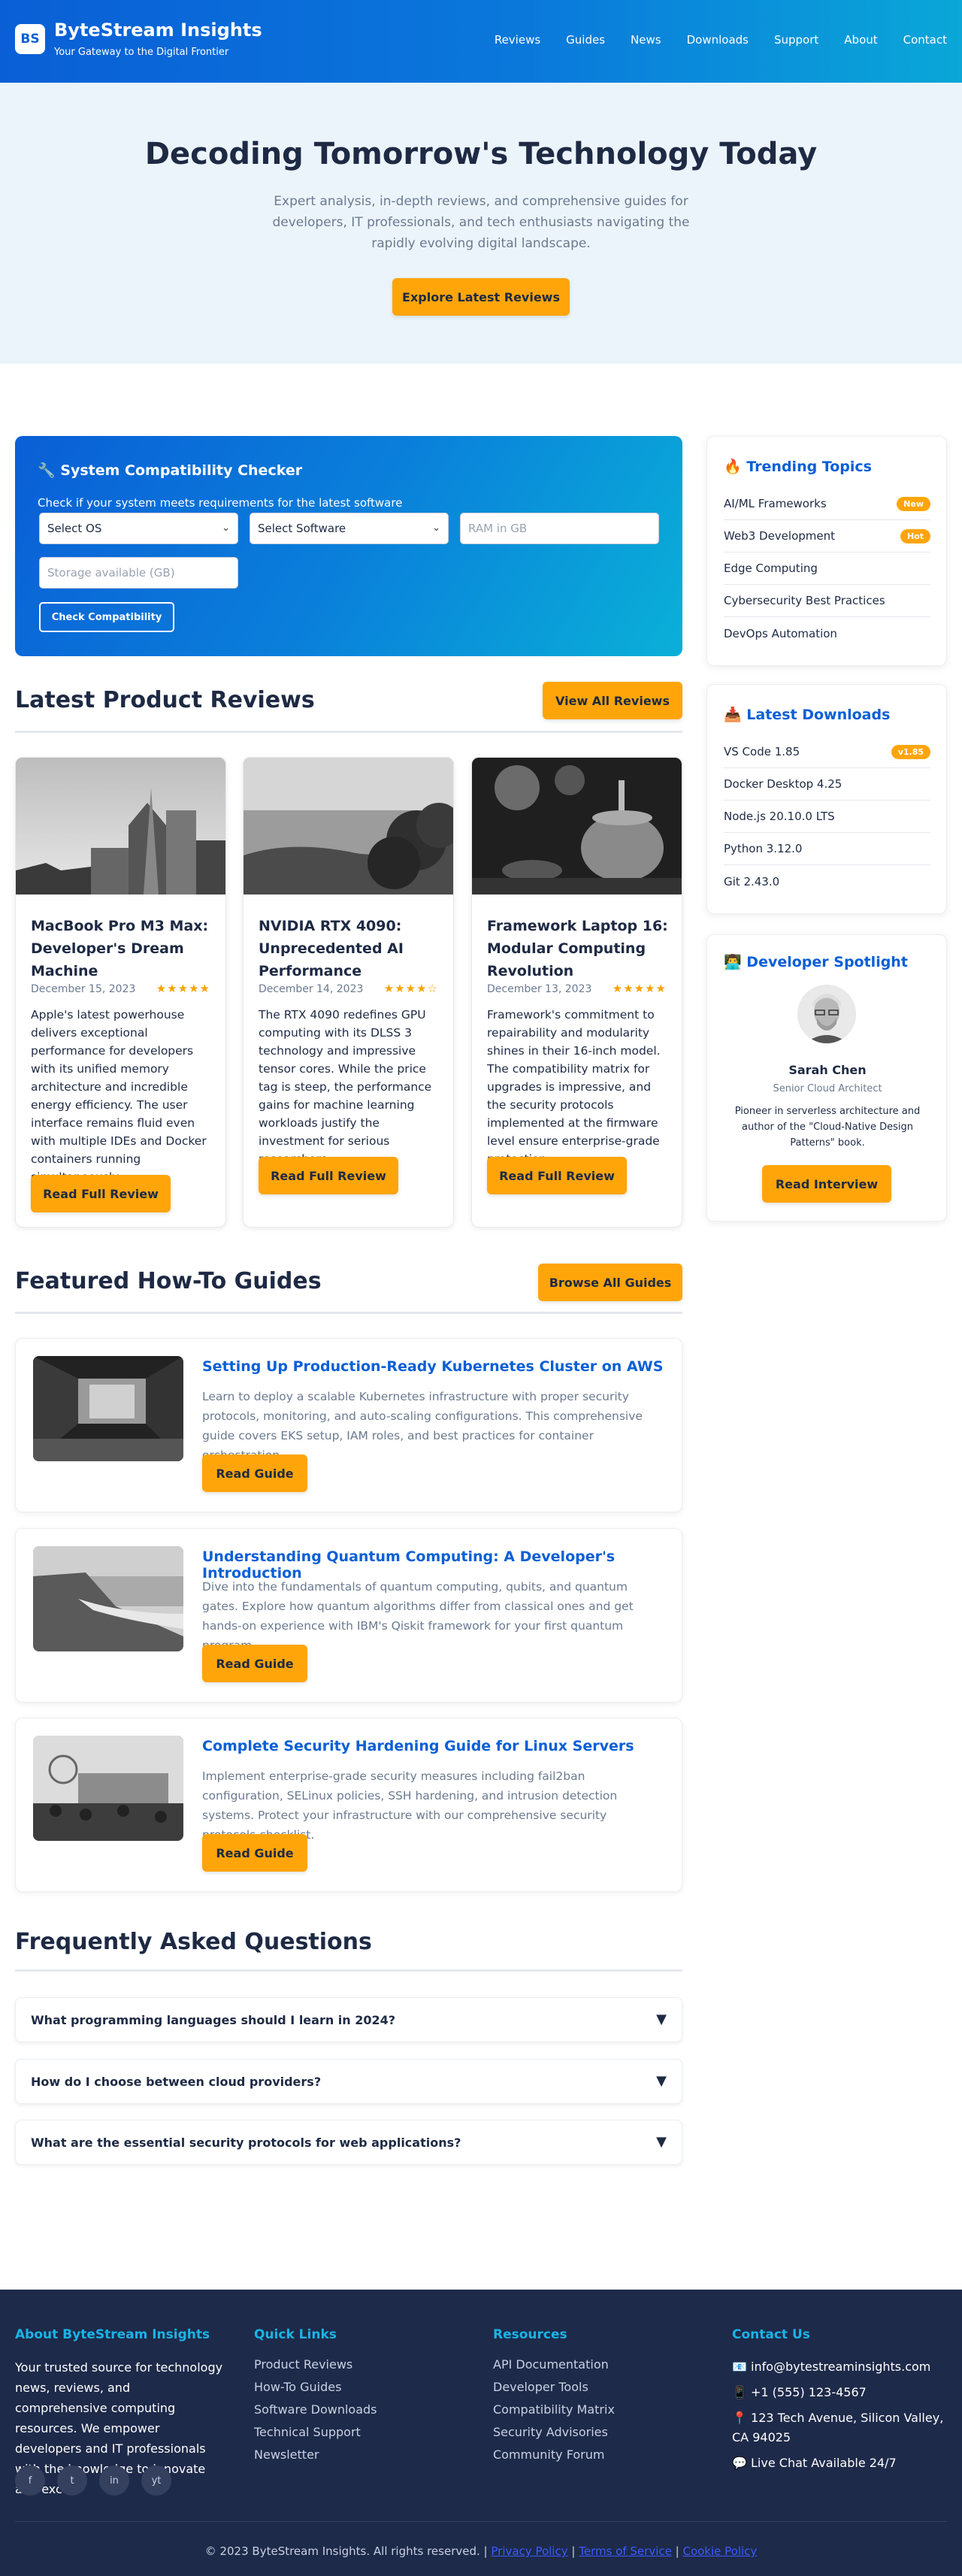  I want to click on contact-email: 📧 info@bytestreaminsights.com, so click(841, 2367).